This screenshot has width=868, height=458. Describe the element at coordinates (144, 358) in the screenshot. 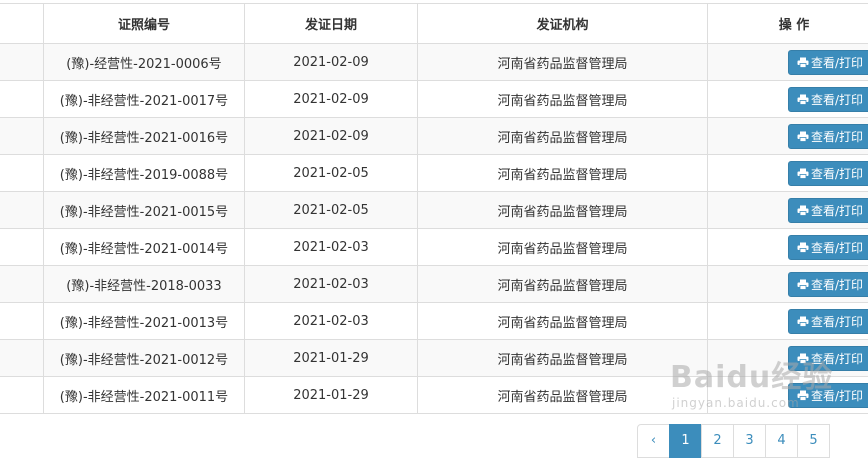

I see `cert-number-cell: (豫)-非经营性-2021-0012号` at that location.